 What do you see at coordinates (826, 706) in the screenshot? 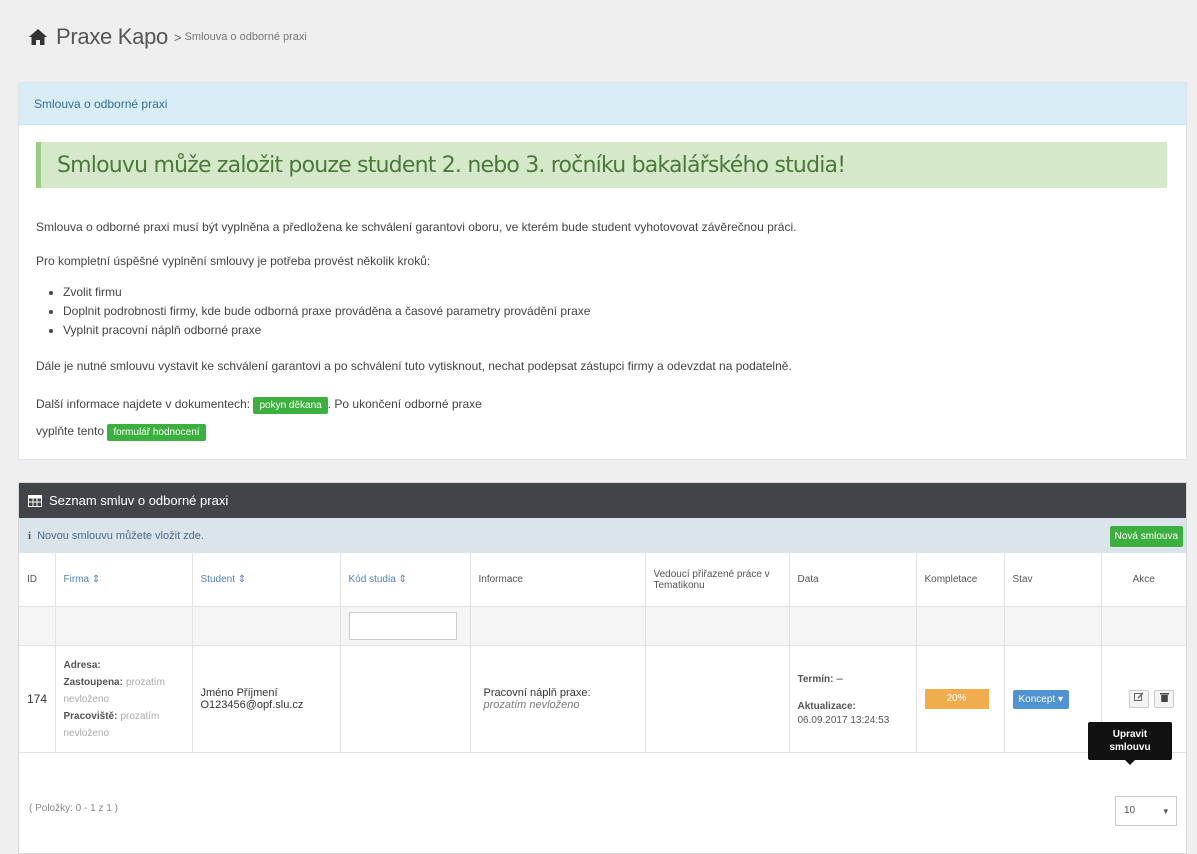
I see `updated-label: Aktualizace:` at bounding box center [826, 706].